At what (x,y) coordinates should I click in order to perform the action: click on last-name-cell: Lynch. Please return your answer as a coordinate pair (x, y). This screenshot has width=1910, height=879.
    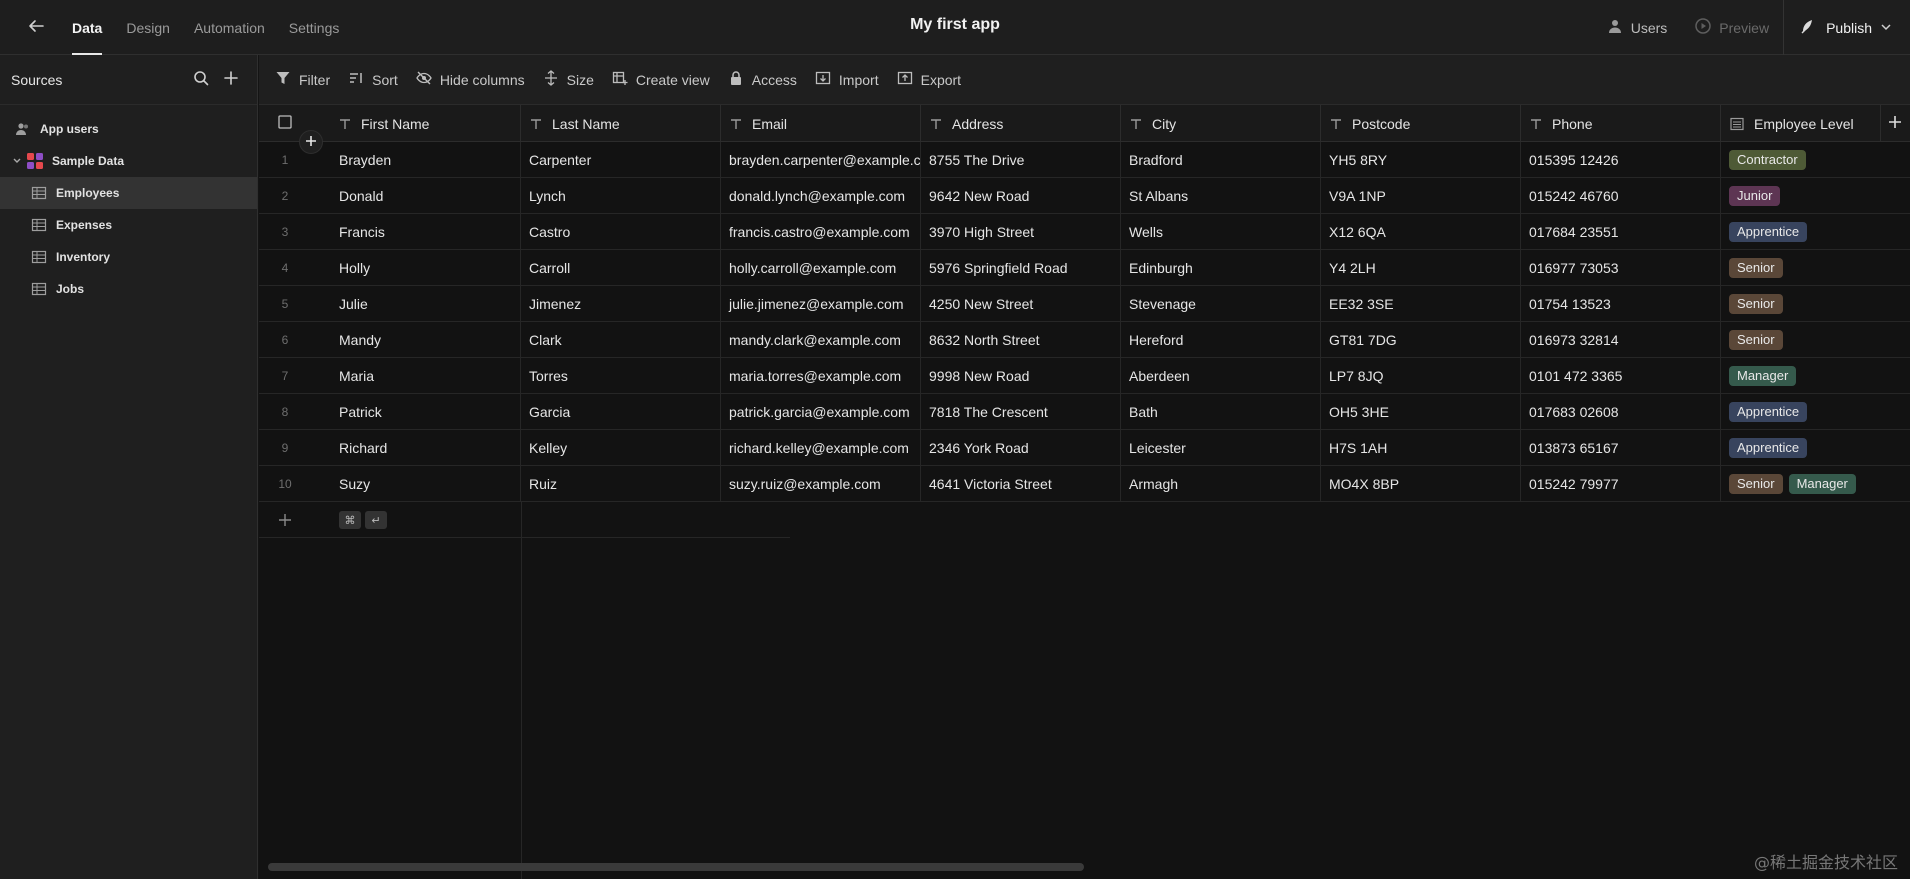
    Looking at the image, I should click on (621, 196).